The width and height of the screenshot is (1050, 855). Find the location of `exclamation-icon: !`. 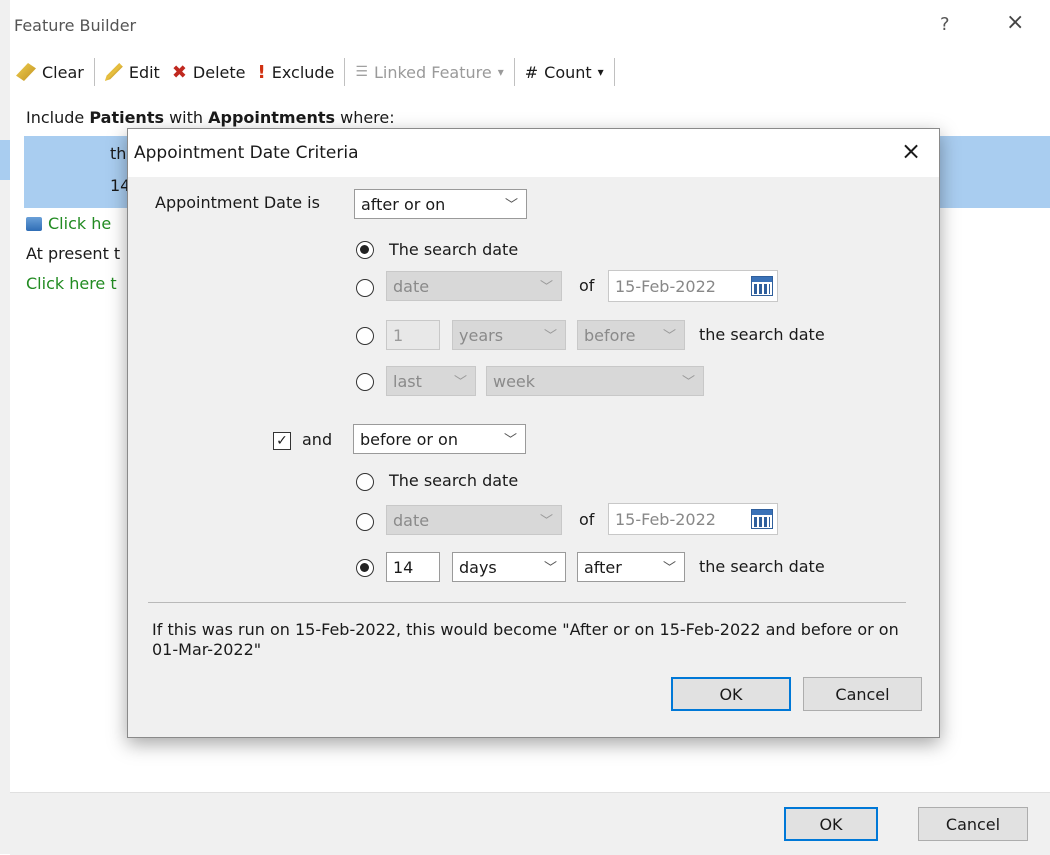

exclamation-icon: ! is located at coordinates (261, 72).